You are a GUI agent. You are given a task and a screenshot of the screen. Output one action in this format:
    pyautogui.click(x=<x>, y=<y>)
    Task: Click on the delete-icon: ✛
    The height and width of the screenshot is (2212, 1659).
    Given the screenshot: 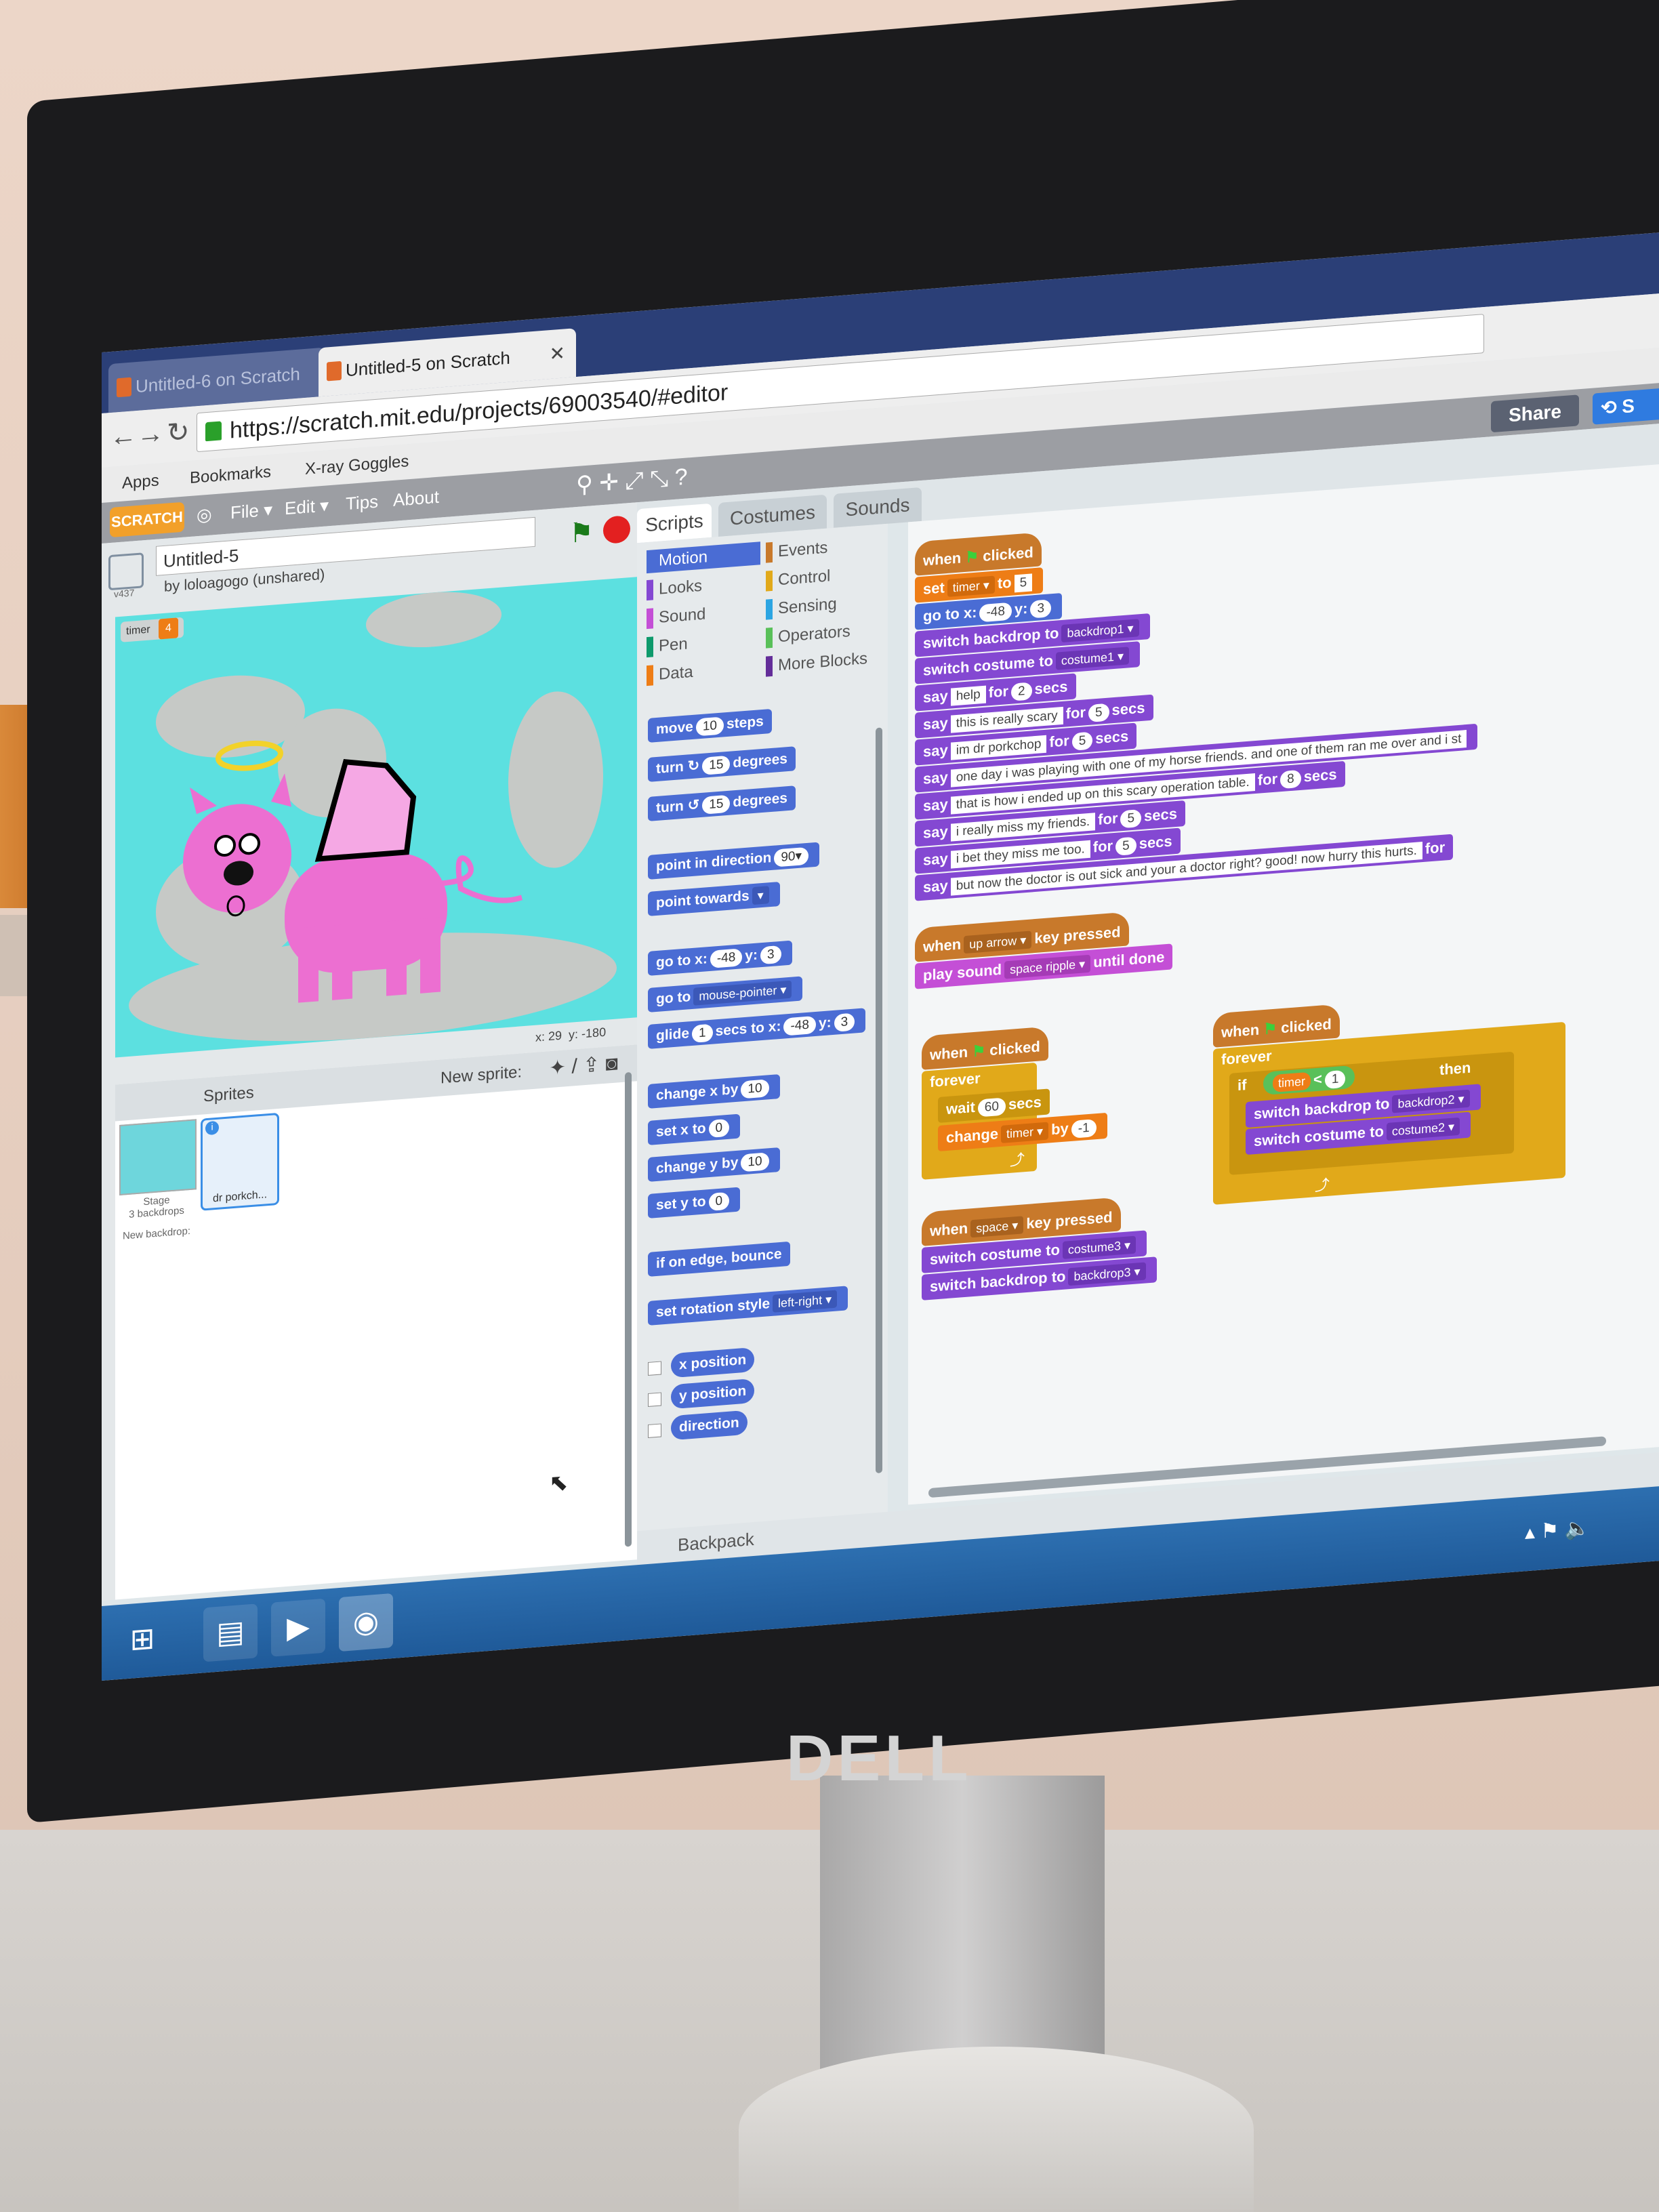 What is the action you would take?
    pyautogui.click(x=609, y=483)
    